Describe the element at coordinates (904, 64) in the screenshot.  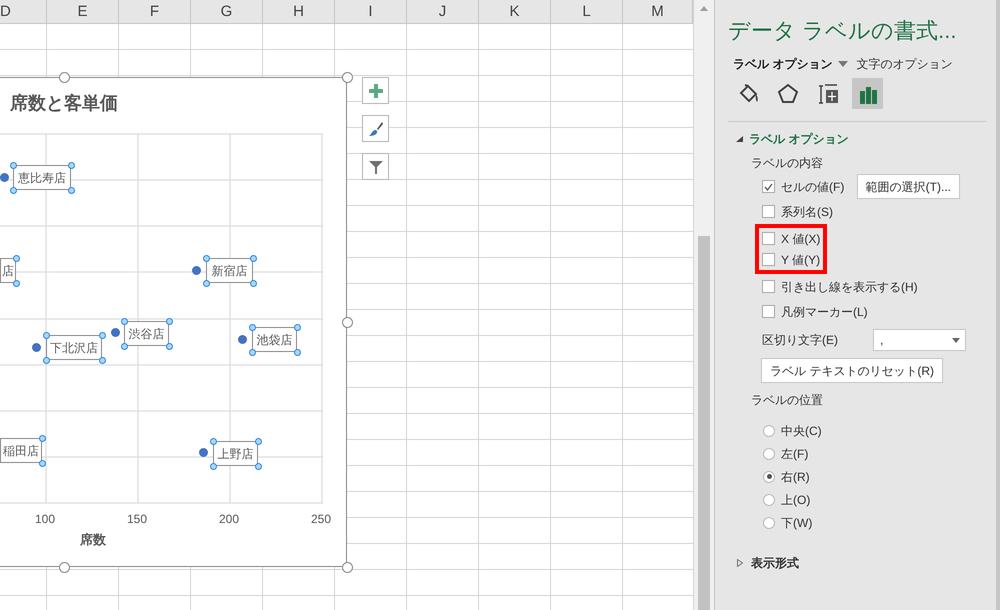
I see `pane-tab: 文字のオプション` at that location.